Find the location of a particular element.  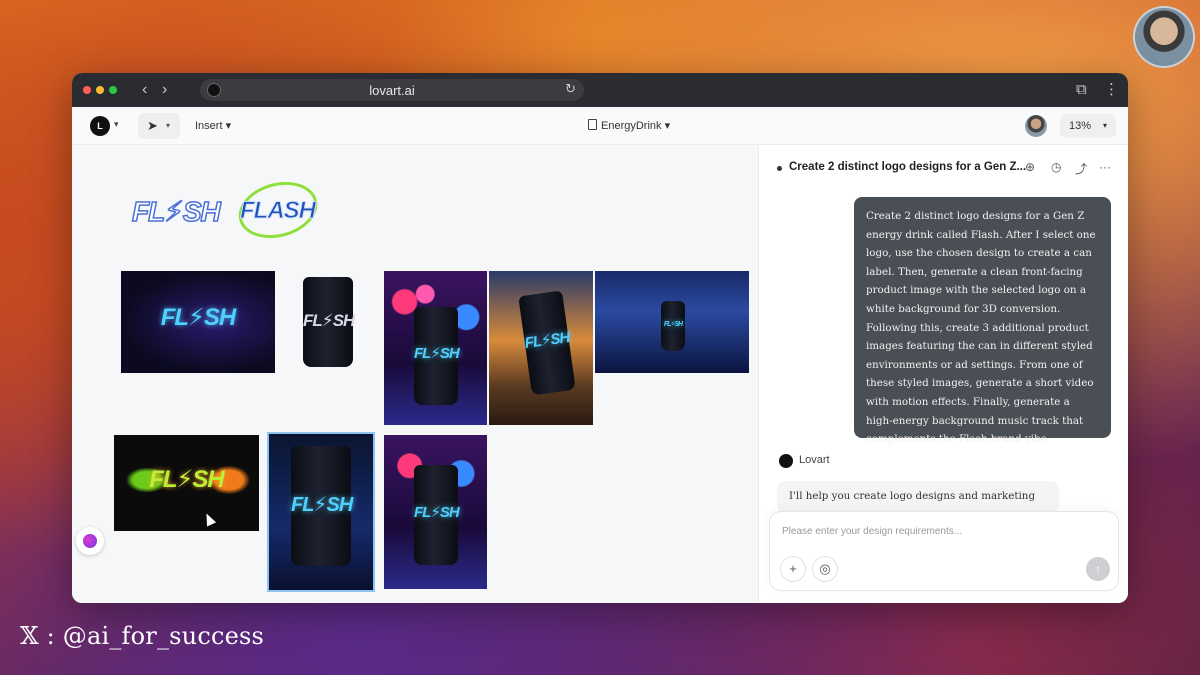

reload-icon: ↻ is located at coordinates (570, 89).